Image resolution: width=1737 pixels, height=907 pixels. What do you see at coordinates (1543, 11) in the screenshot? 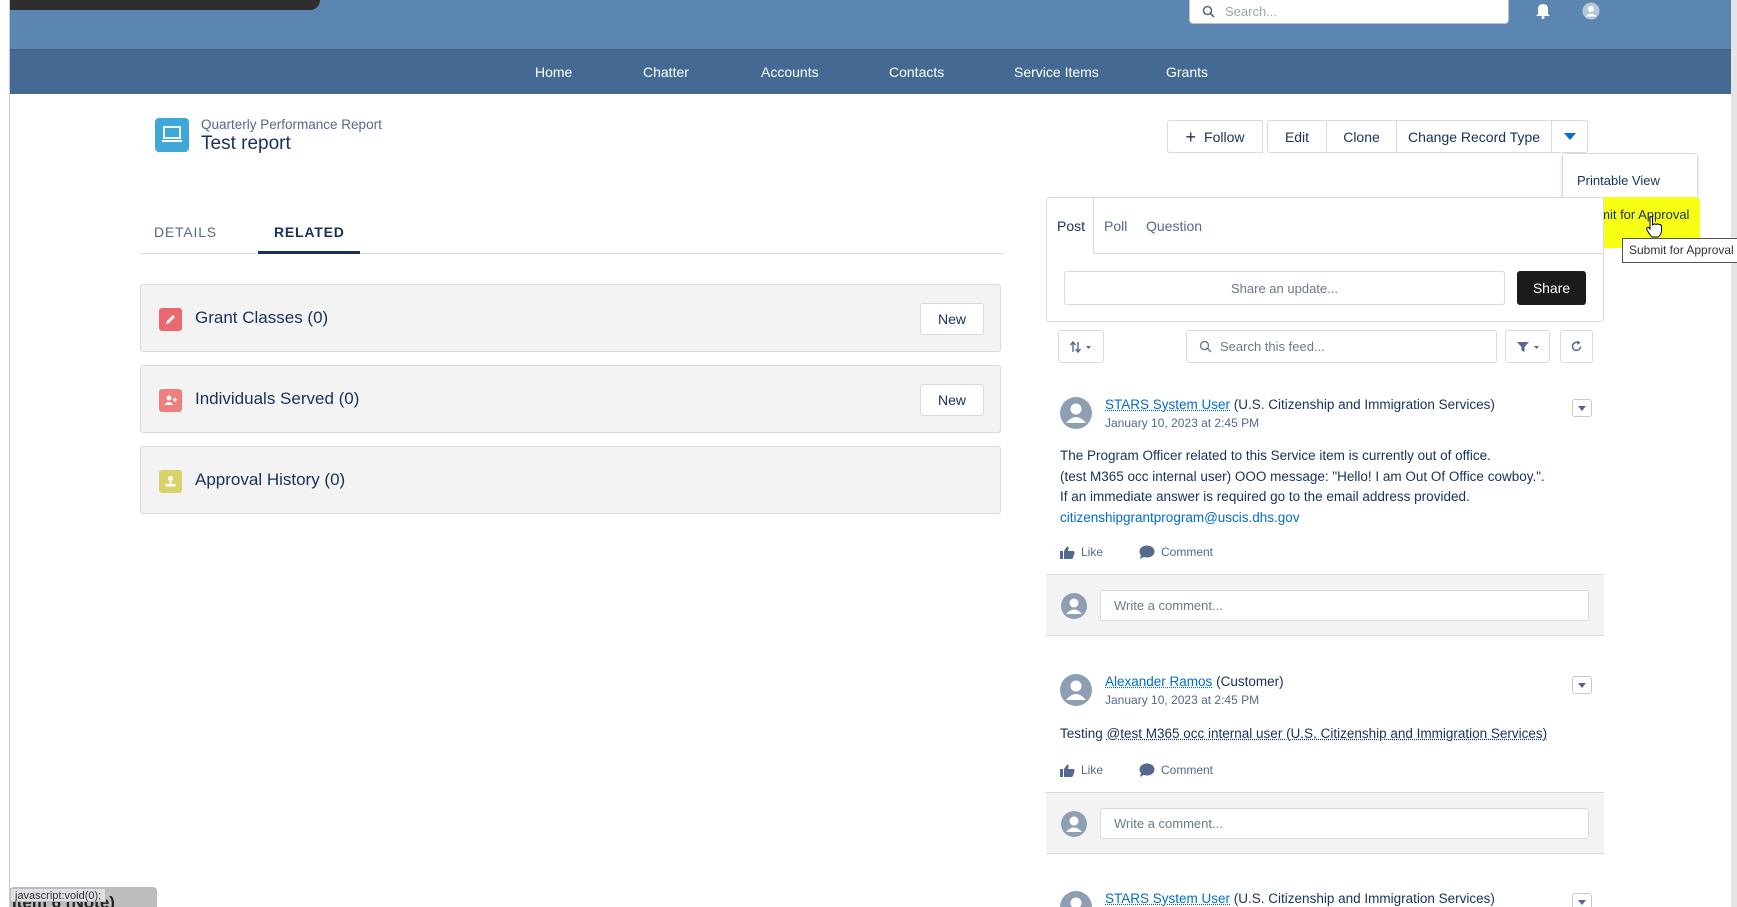
I see `bell-icon` at bounding box center [1543, 11].